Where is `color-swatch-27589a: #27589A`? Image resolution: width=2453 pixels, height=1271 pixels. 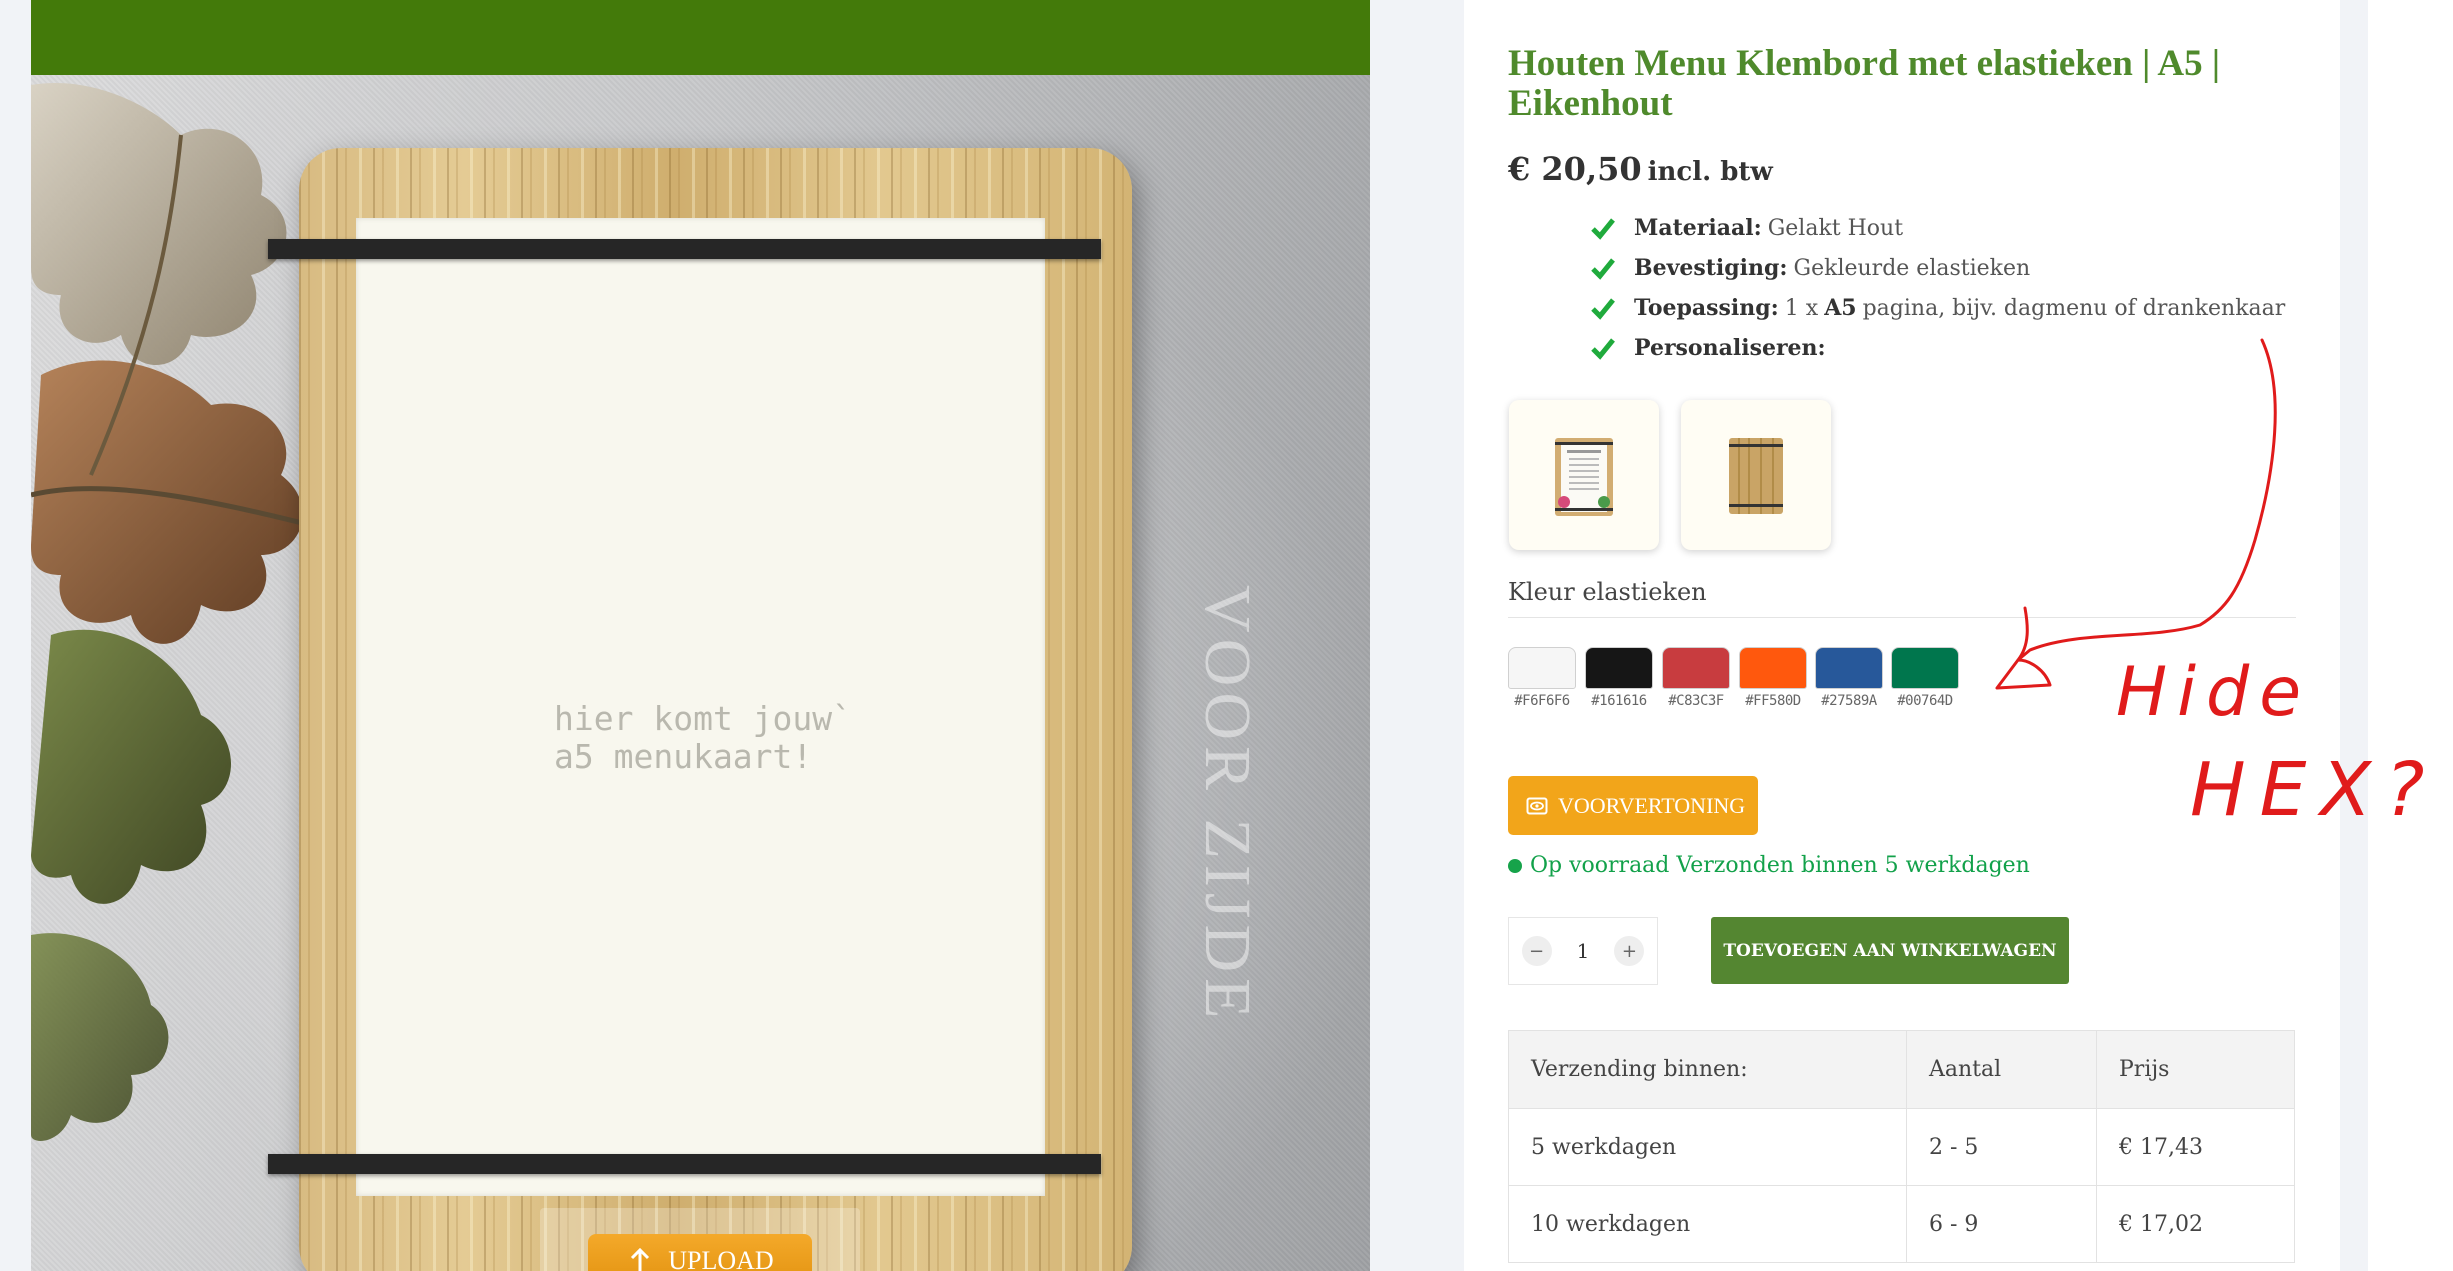
color-swatch-27589a: #27589A is located at coordinates (1849, 682).